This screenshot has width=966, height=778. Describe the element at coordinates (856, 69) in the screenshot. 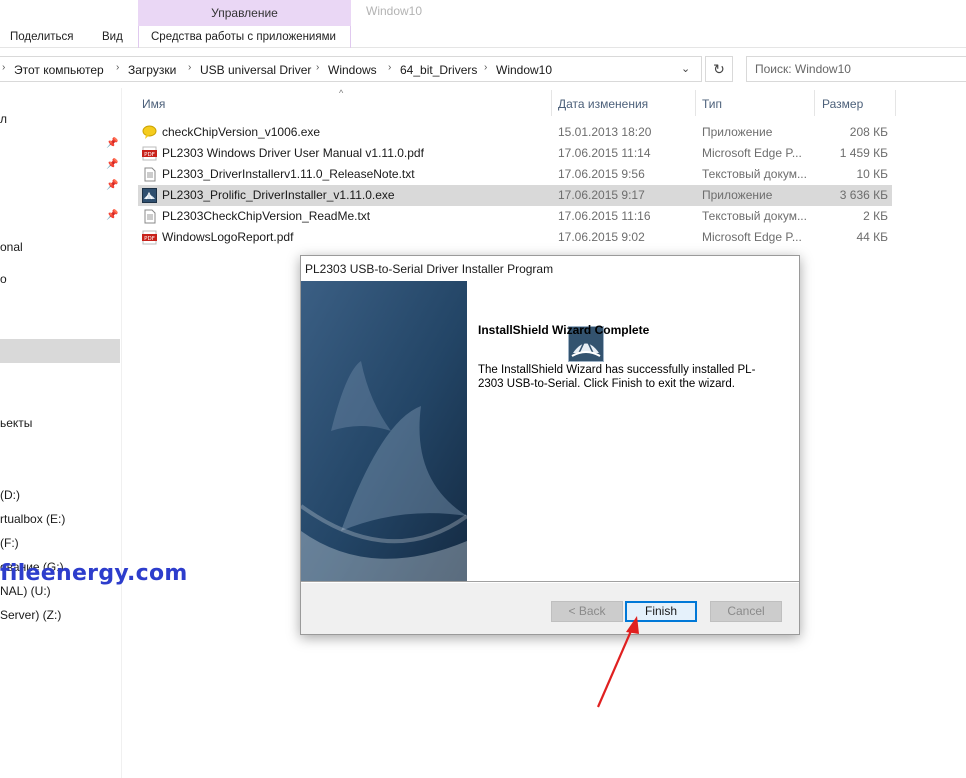

I see `search-input: Поиск: Window10` at that location.